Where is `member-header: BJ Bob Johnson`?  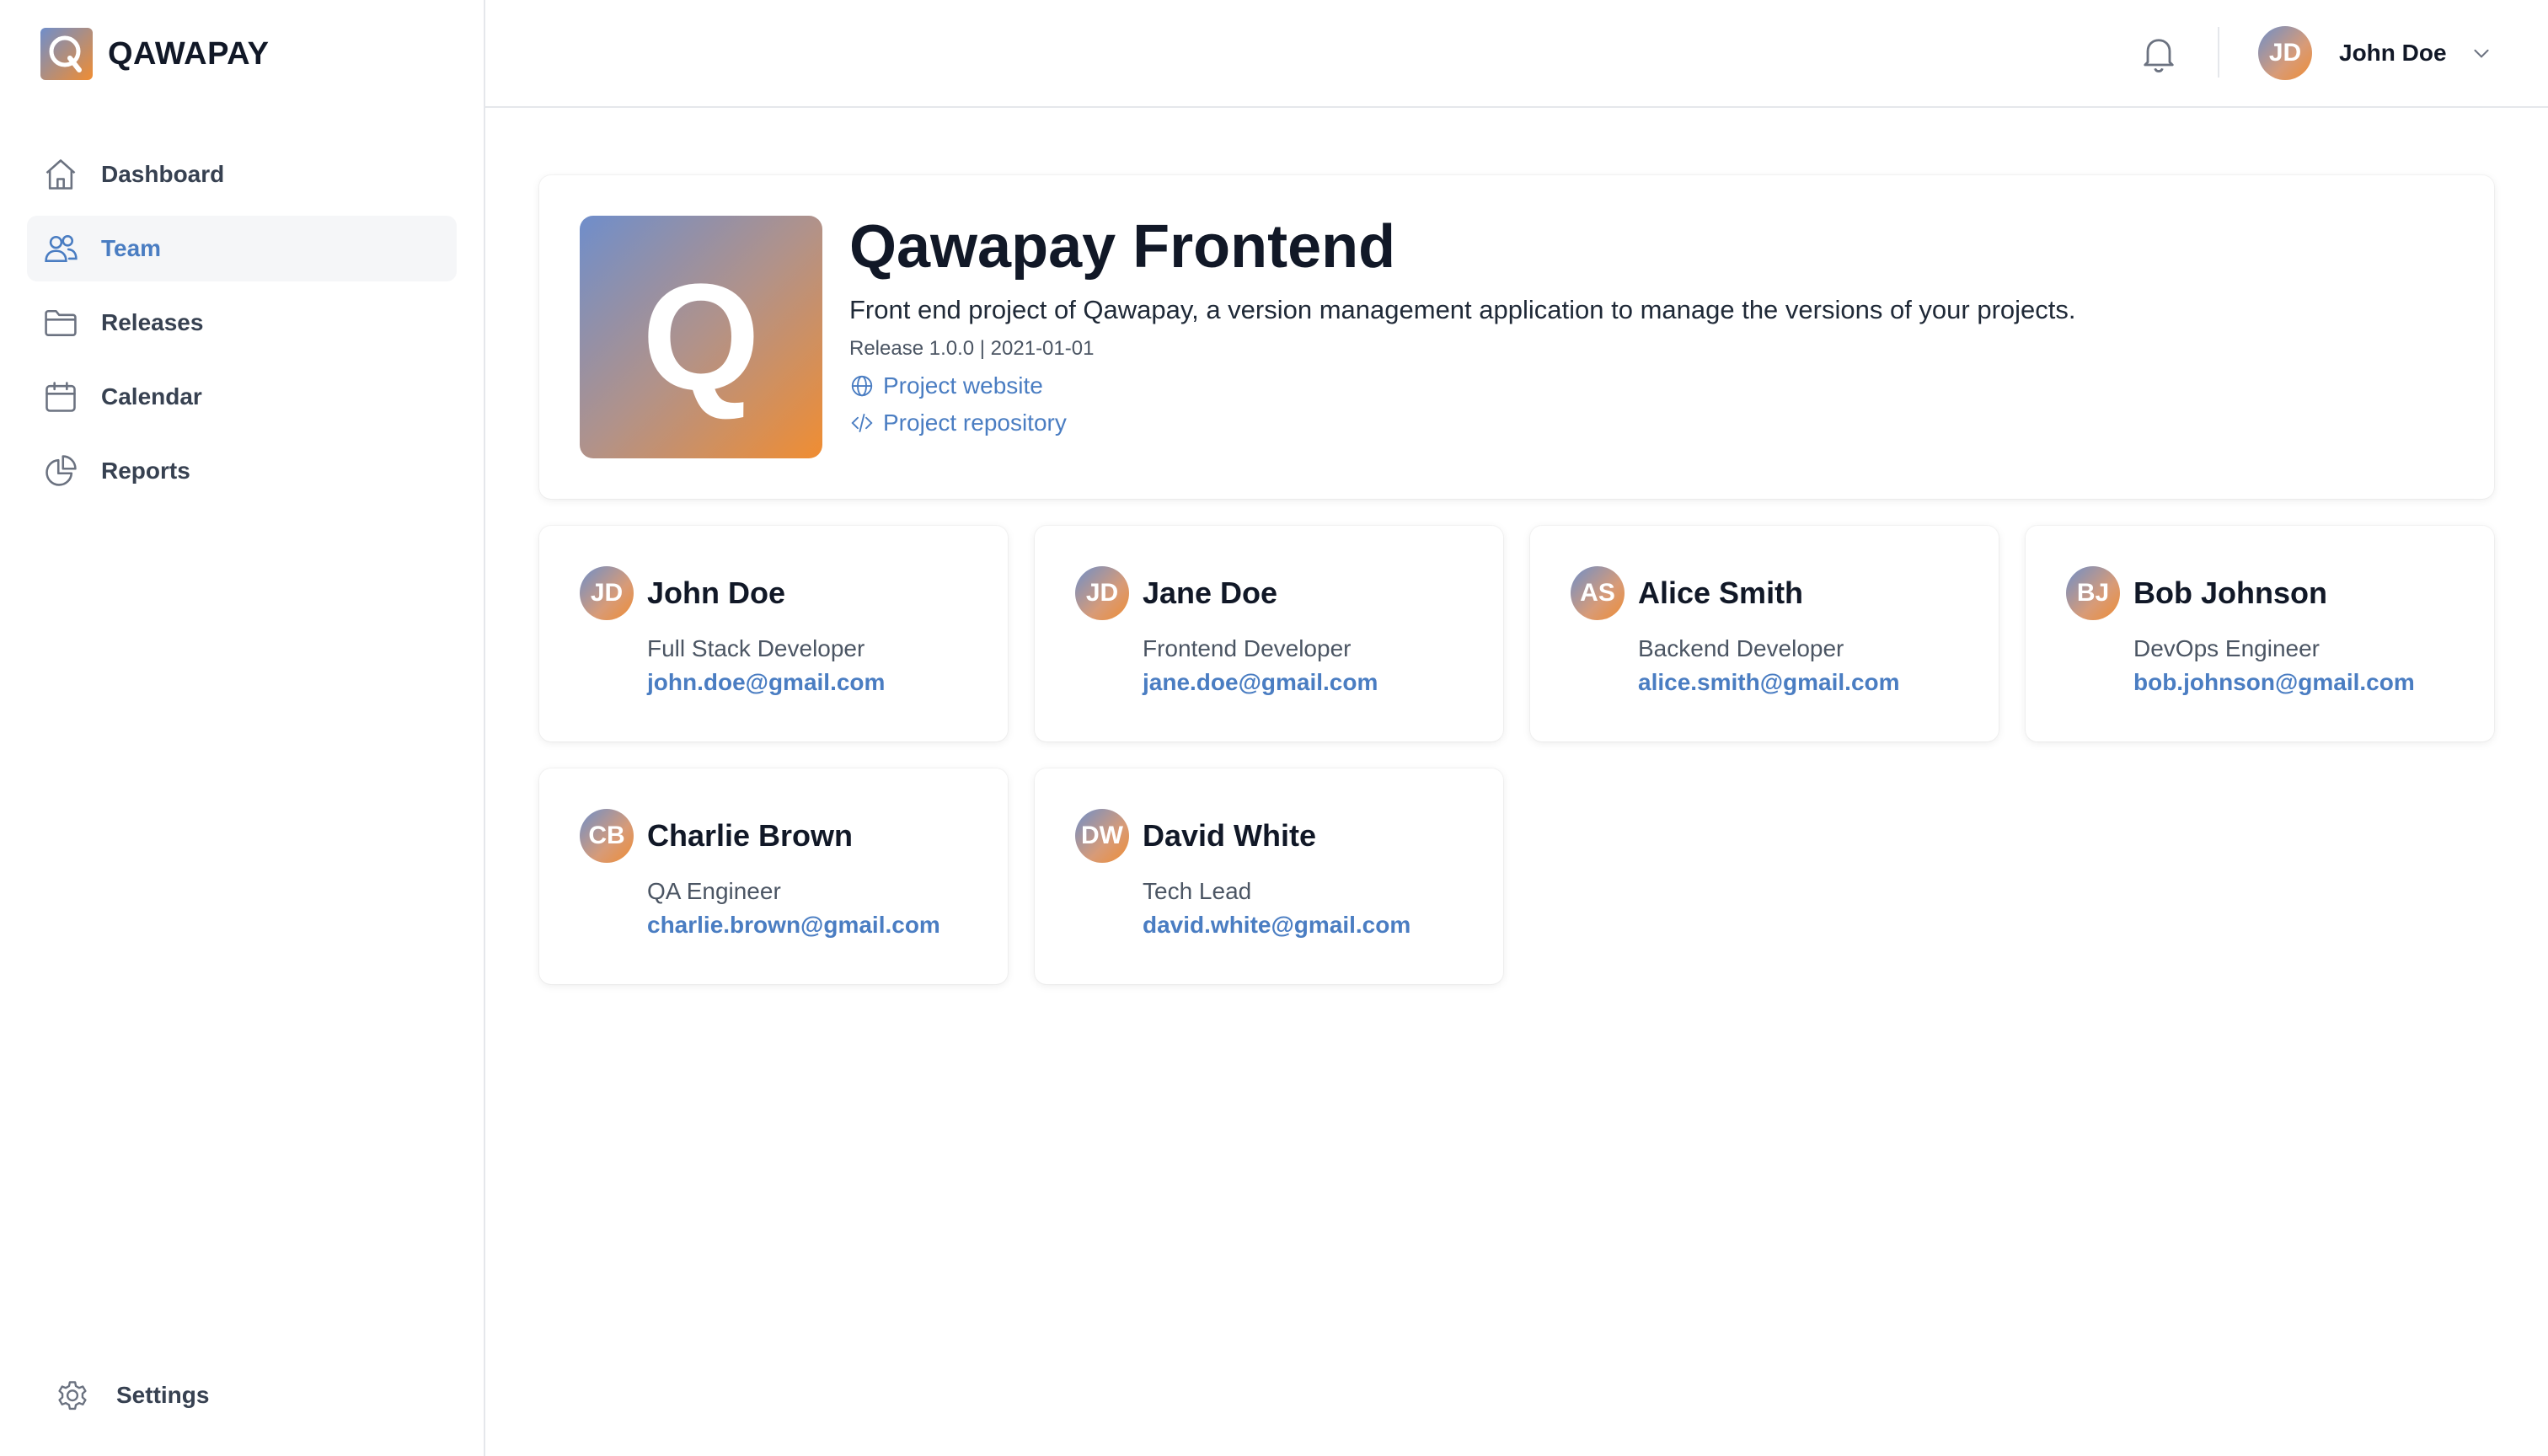 member-header: BJ Bob Johnson is located at coordinates (2196, 593).